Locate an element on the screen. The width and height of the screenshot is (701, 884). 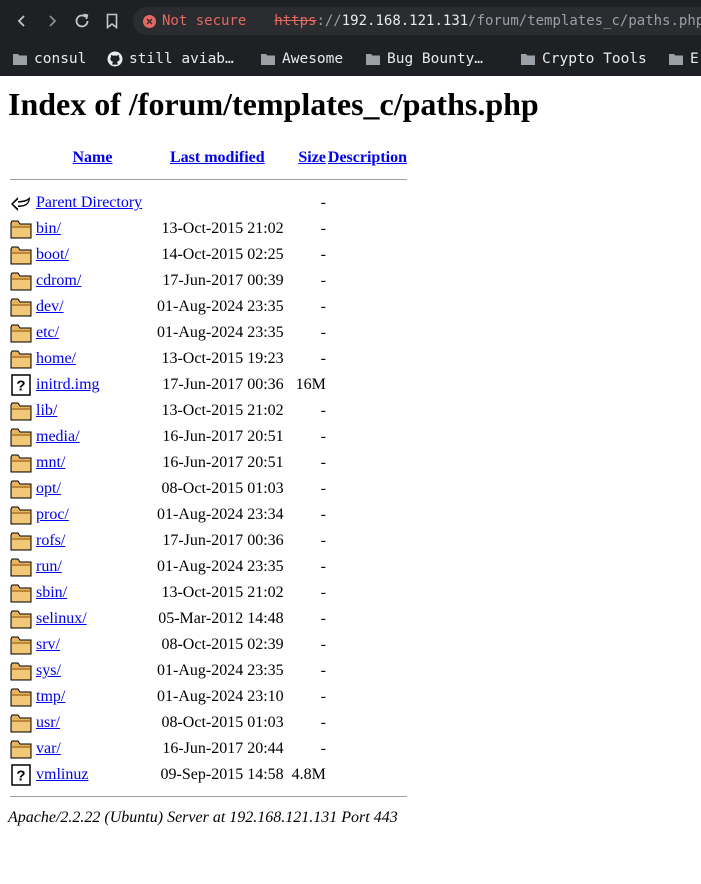
forward-arrow-icon is located at coordinates (53, 21).